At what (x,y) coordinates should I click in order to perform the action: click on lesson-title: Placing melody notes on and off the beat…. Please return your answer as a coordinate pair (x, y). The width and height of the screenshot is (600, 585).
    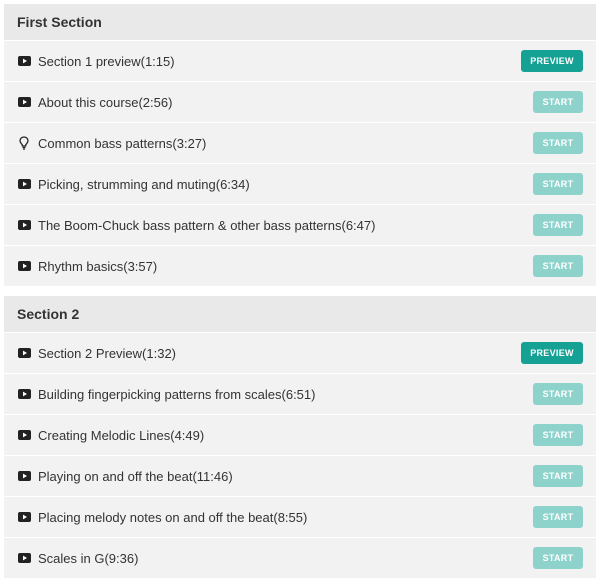
    Looking at the image, I should click on (173, 517).